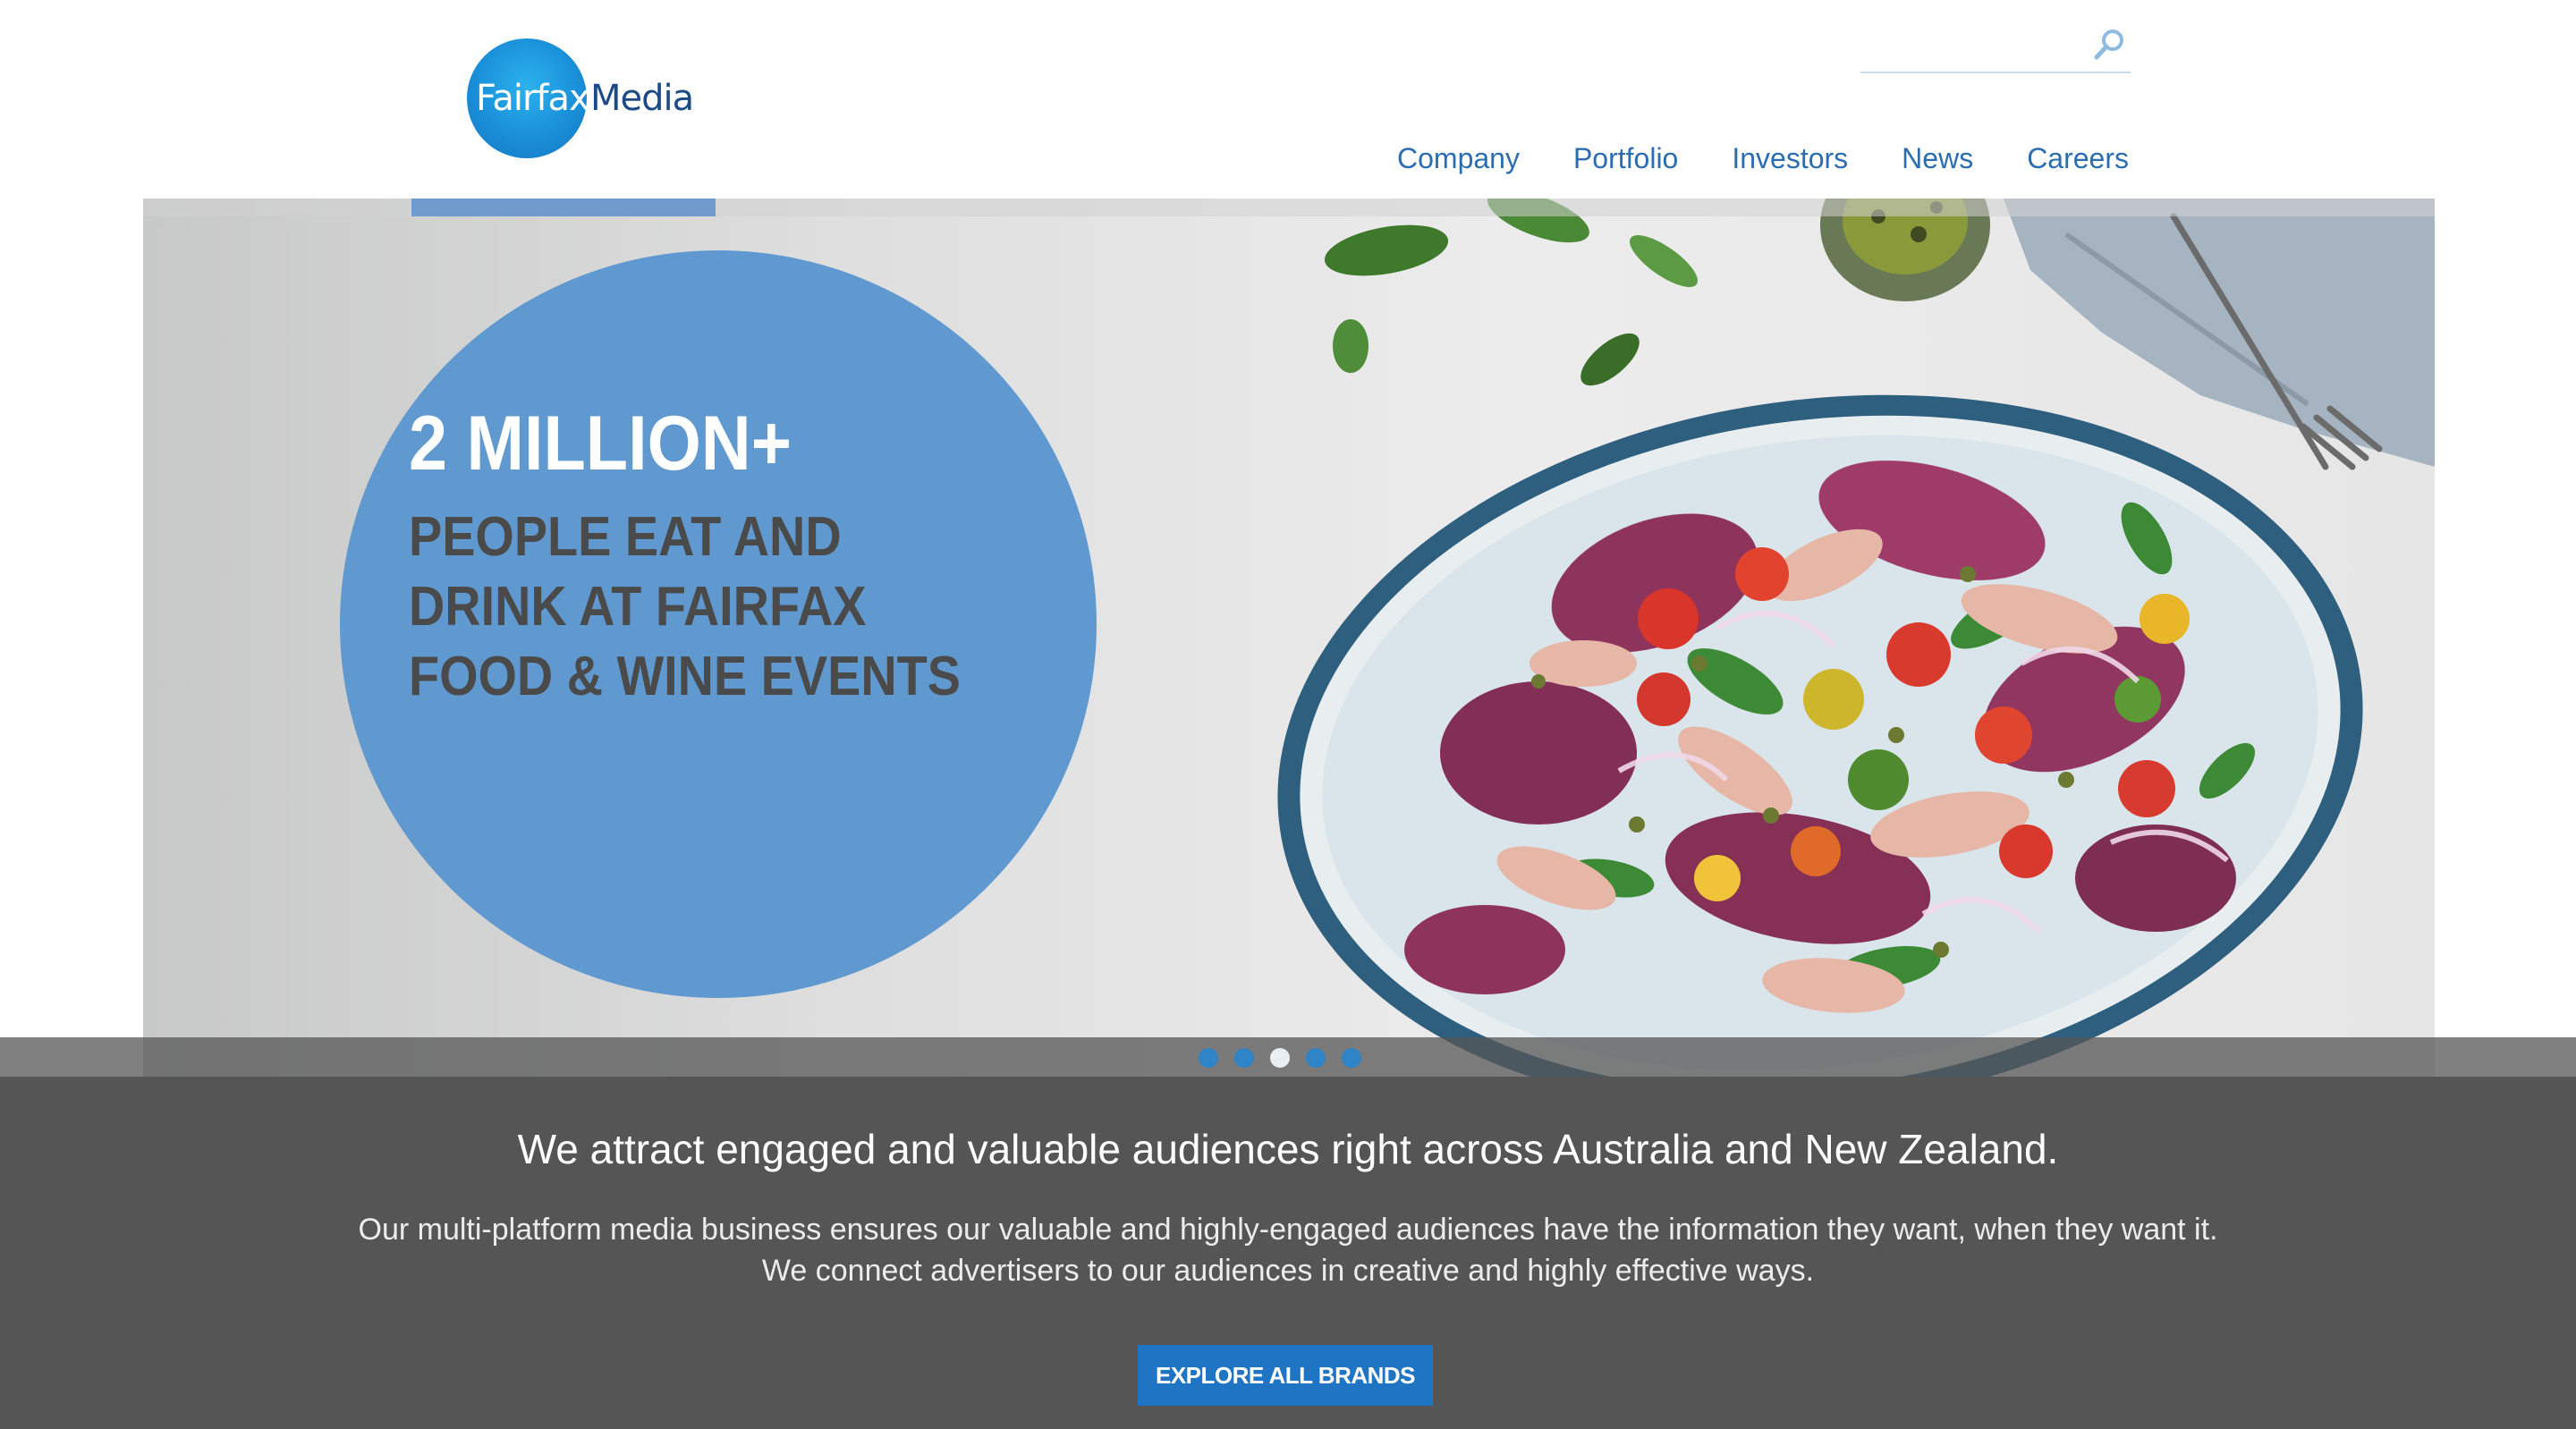 Image resolution: width=2576 pixels, height=1429 pixels. I want to click on search-input, so click(1974, 45).